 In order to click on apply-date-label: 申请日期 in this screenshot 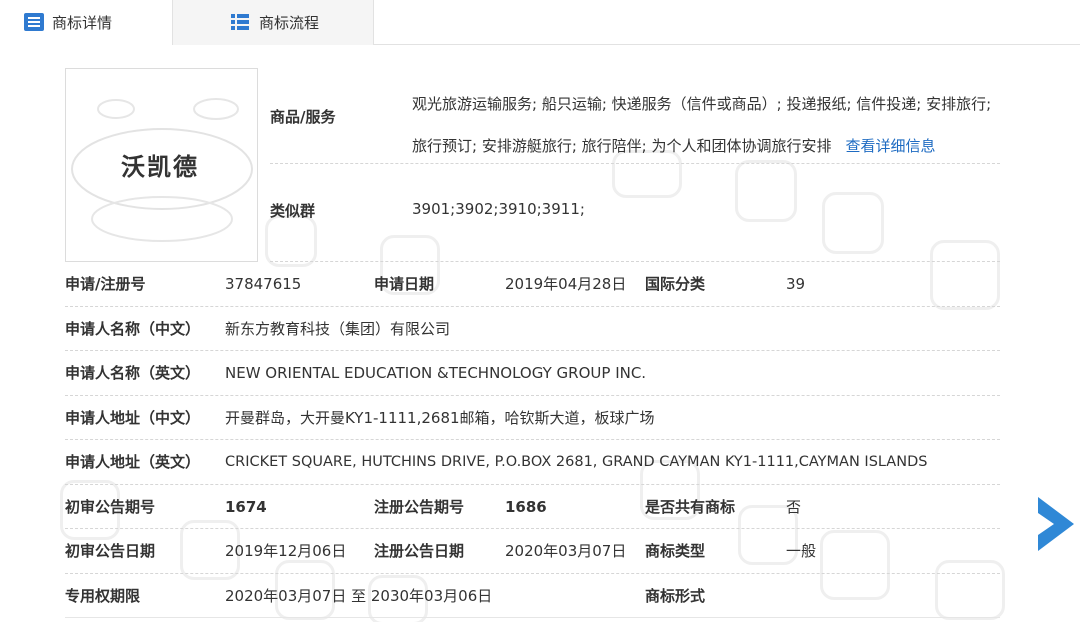, I will do `click(404, 284)`.